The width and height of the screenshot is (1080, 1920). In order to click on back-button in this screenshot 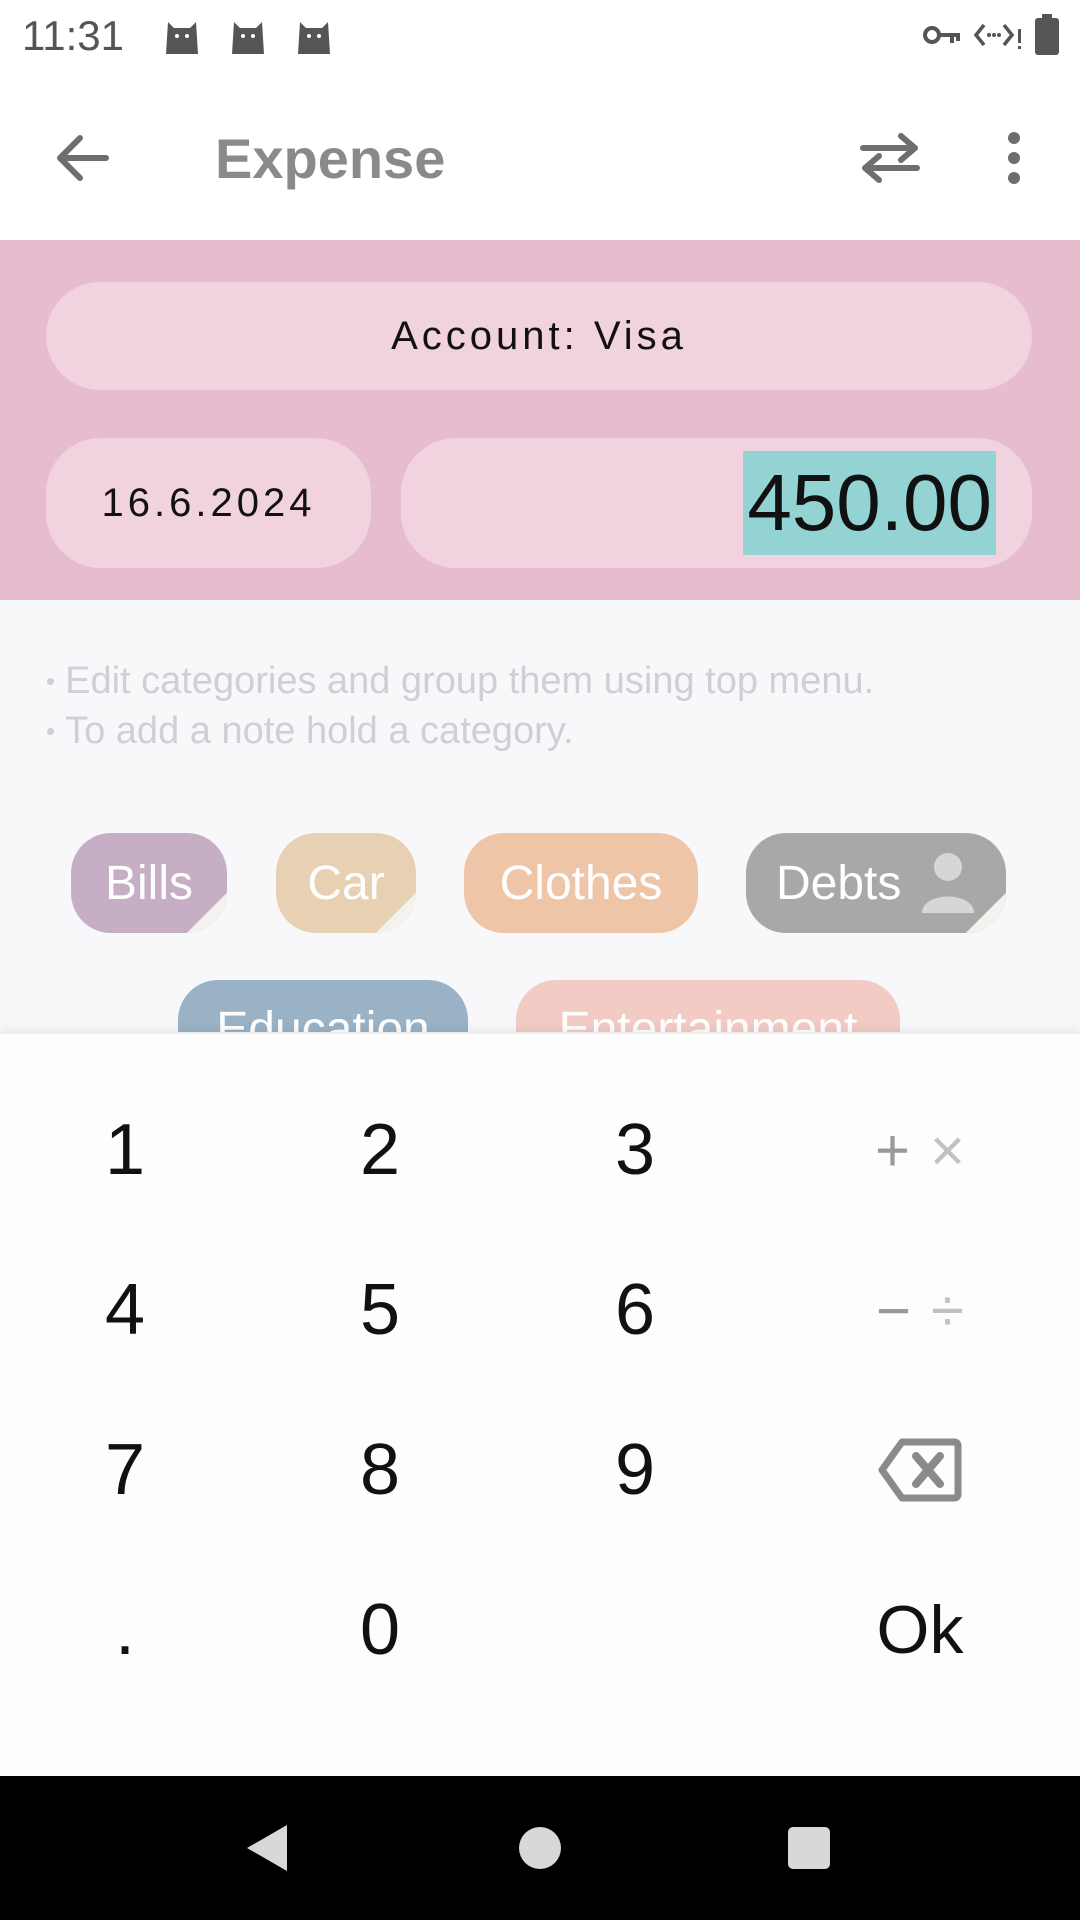, I will do `click(82, 158)`.